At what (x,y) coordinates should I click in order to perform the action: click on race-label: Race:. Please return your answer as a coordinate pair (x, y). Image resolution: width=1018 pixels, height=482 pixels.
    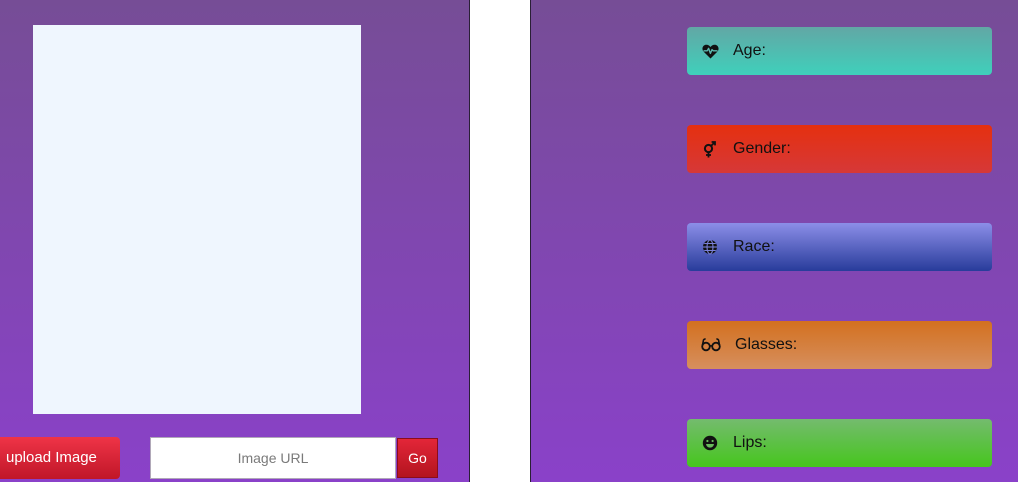
    Looking at the image, I should click on (754, 246).